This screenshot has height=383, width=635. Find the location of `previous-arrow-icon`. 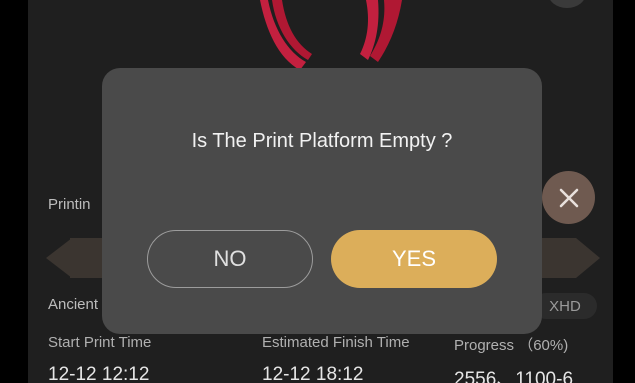

previous-arrow-icon is located at coordinates (59, 258).